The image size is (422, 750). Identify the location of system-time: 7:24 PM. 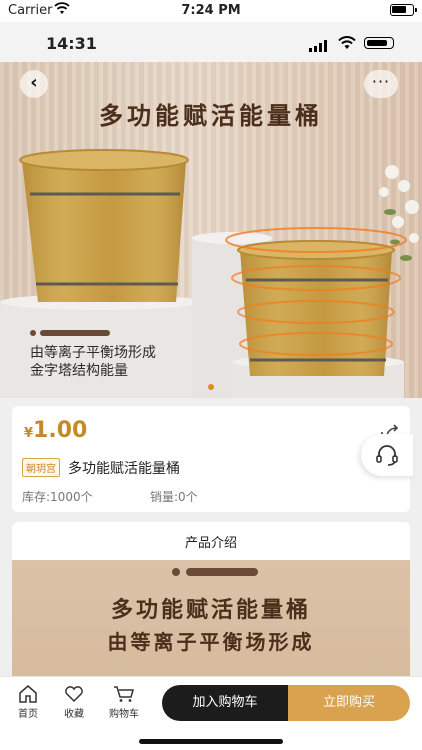
(211, 10).